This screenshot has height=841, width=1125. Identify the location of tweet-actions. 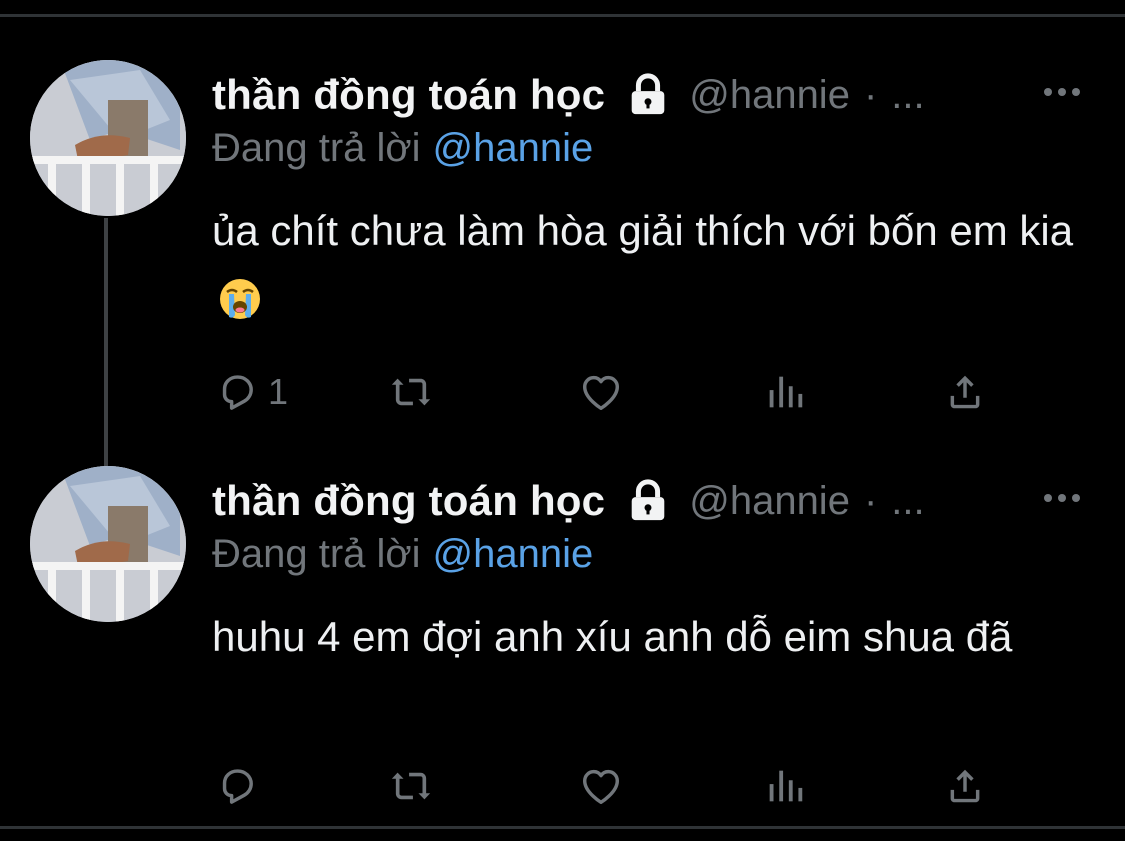
(622, 786).